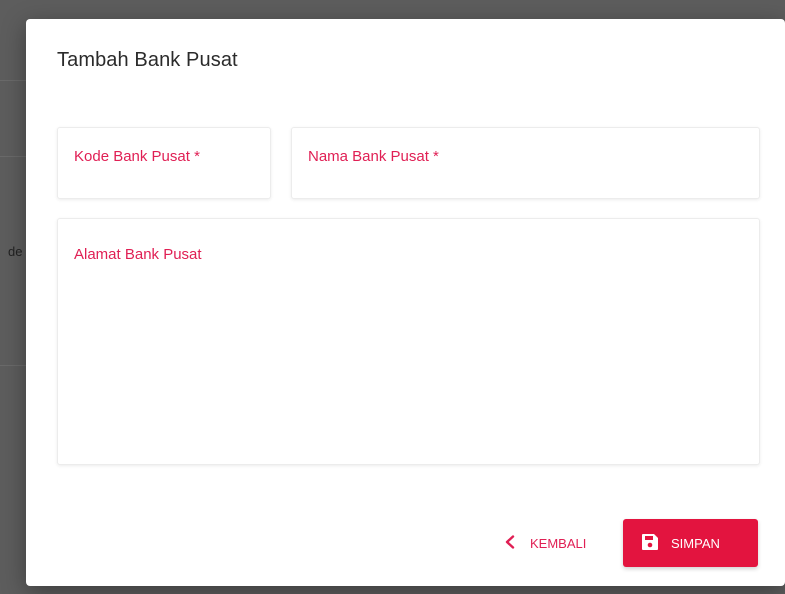  I want to click on back-button-label: KEMBALI, so click(558, 543).